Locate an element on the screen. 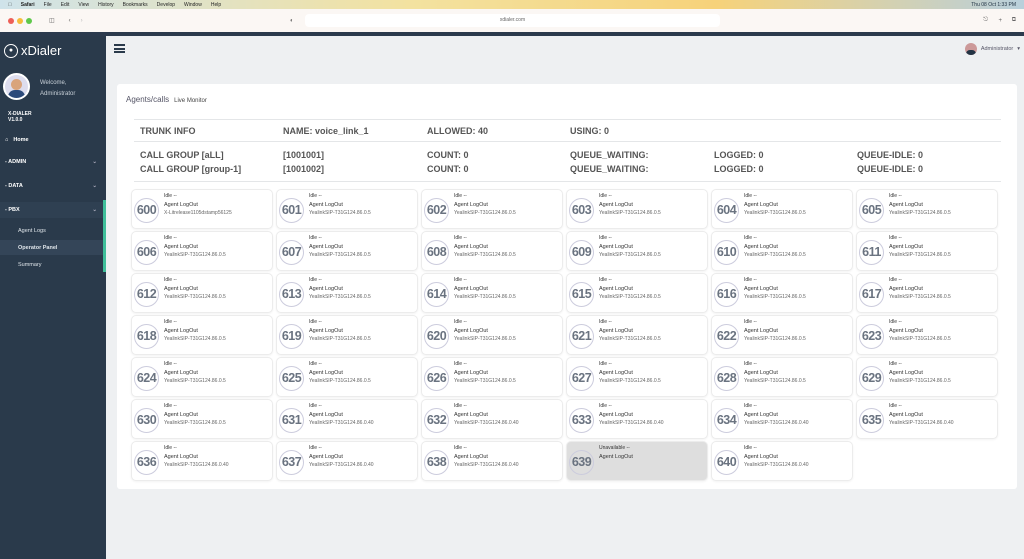 This screenshot has height=559, width=1024. agent-tile: 639 Unavailable -- Agent LogOut is located at coordinates (637, 461).